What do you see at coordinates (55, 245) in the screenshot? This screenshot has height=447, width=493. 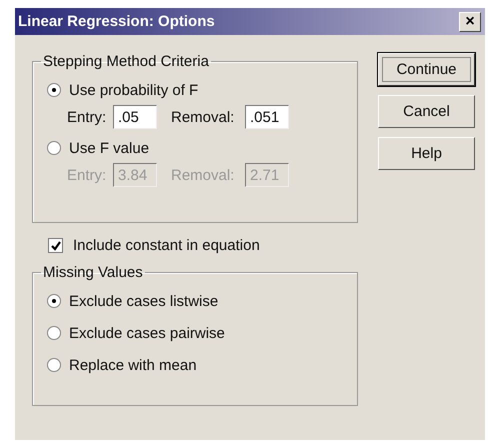 I see `checkbox` at bounding box center [55, 245].